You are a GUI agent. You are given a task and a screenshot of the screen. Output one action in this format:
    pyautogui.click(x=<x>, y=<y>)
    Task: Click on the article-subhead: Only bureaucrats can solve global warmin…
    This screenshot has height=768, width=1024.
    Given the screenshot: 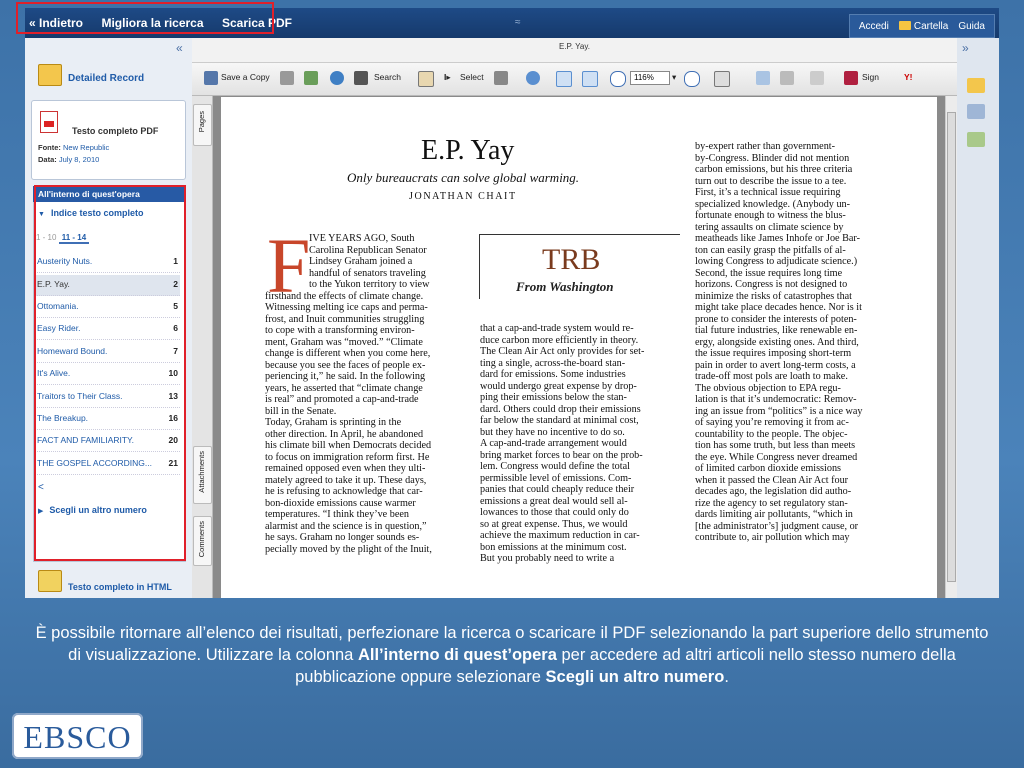 What is the action you would take?
    pyautogui.click(x=463, y=177)
    